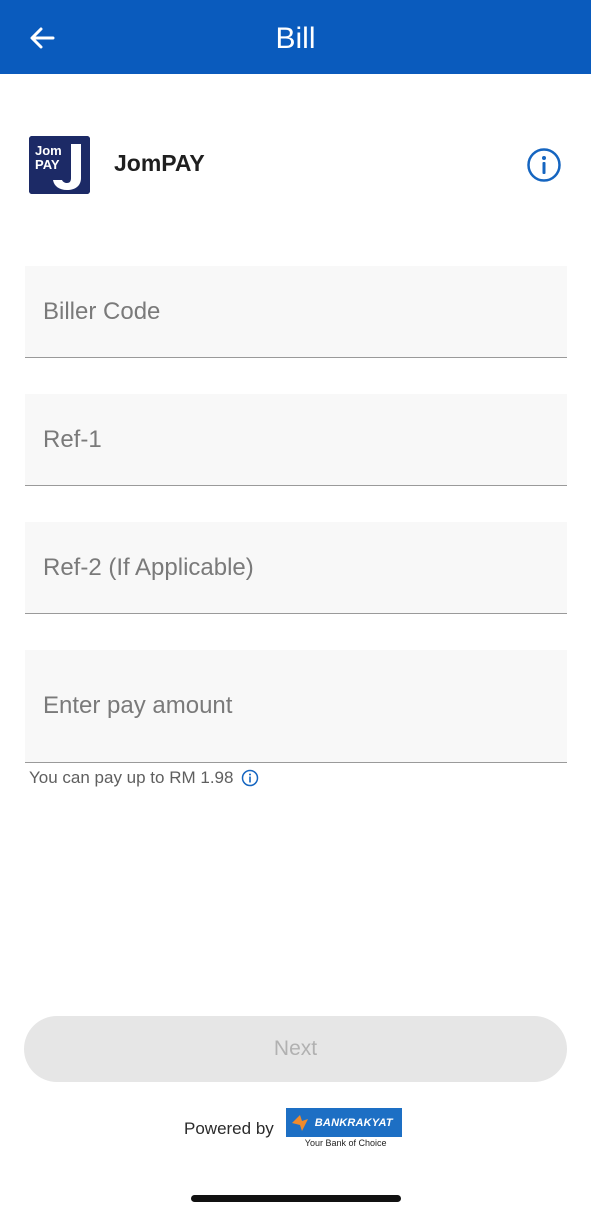  I want to click on app-header: Bill, so click(295, 37).